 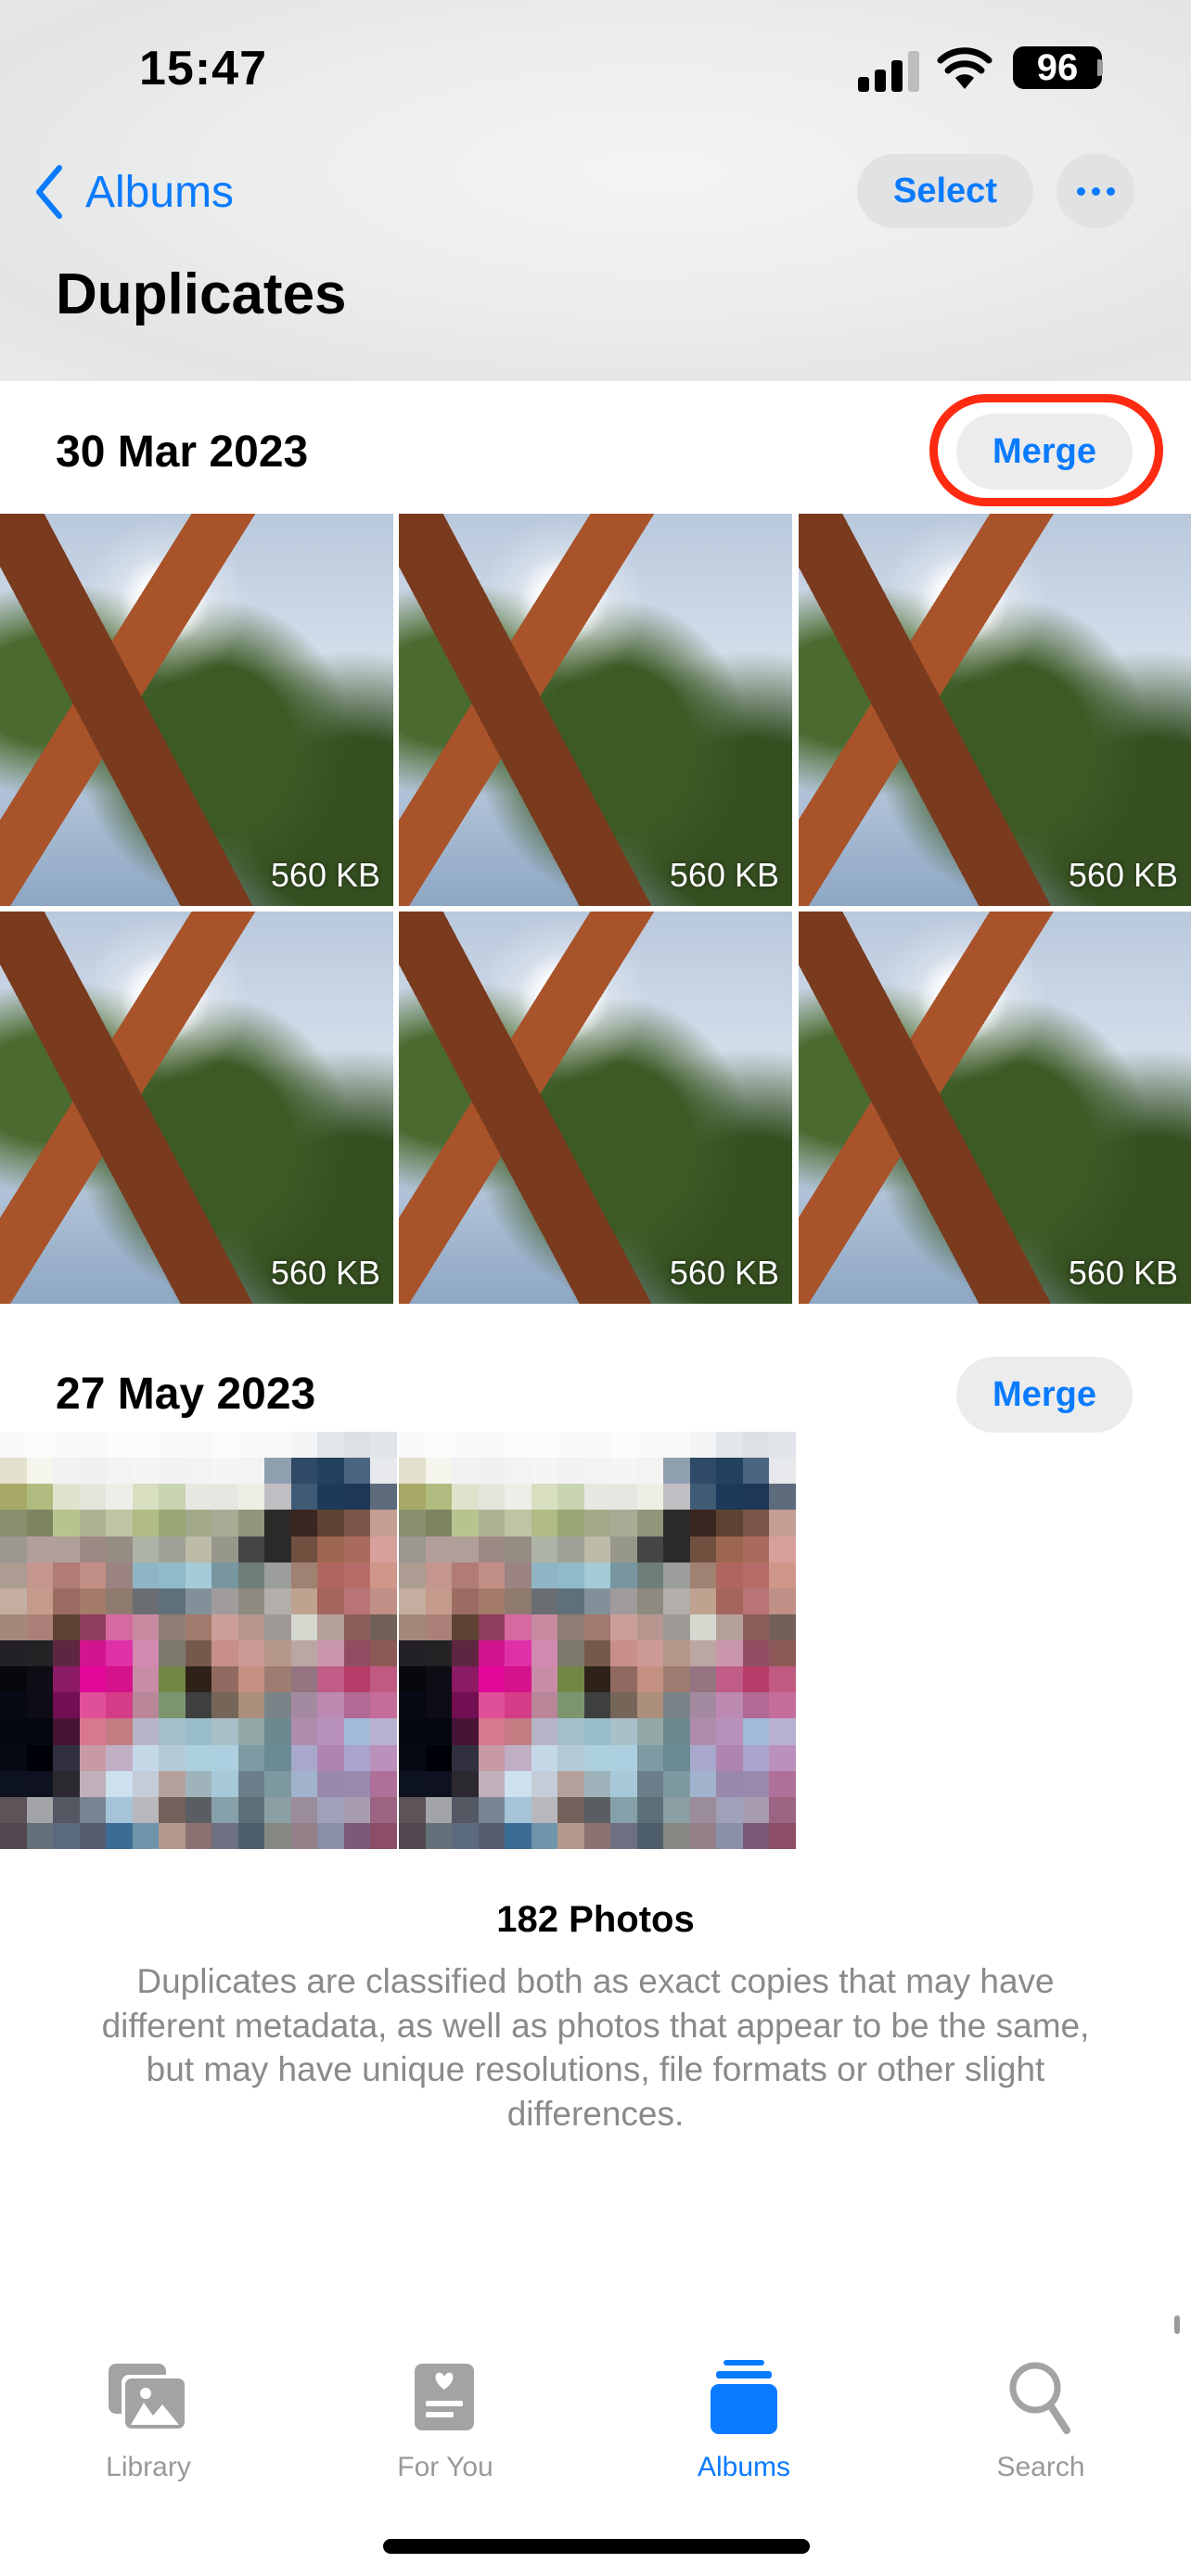 I want to click on tab-for-you: For You, so click(x=445, y=2419).